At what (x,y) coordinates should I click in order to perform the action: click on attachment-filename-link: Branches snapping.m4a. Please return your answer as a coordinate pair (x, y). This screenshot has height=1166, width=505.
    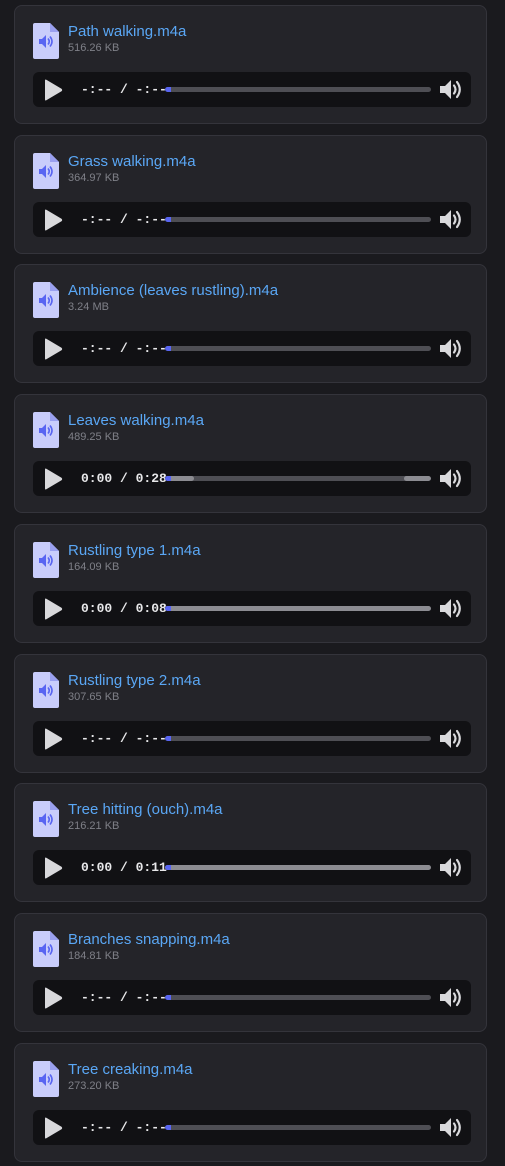
    Looking at the image, I should click on (149, 940).